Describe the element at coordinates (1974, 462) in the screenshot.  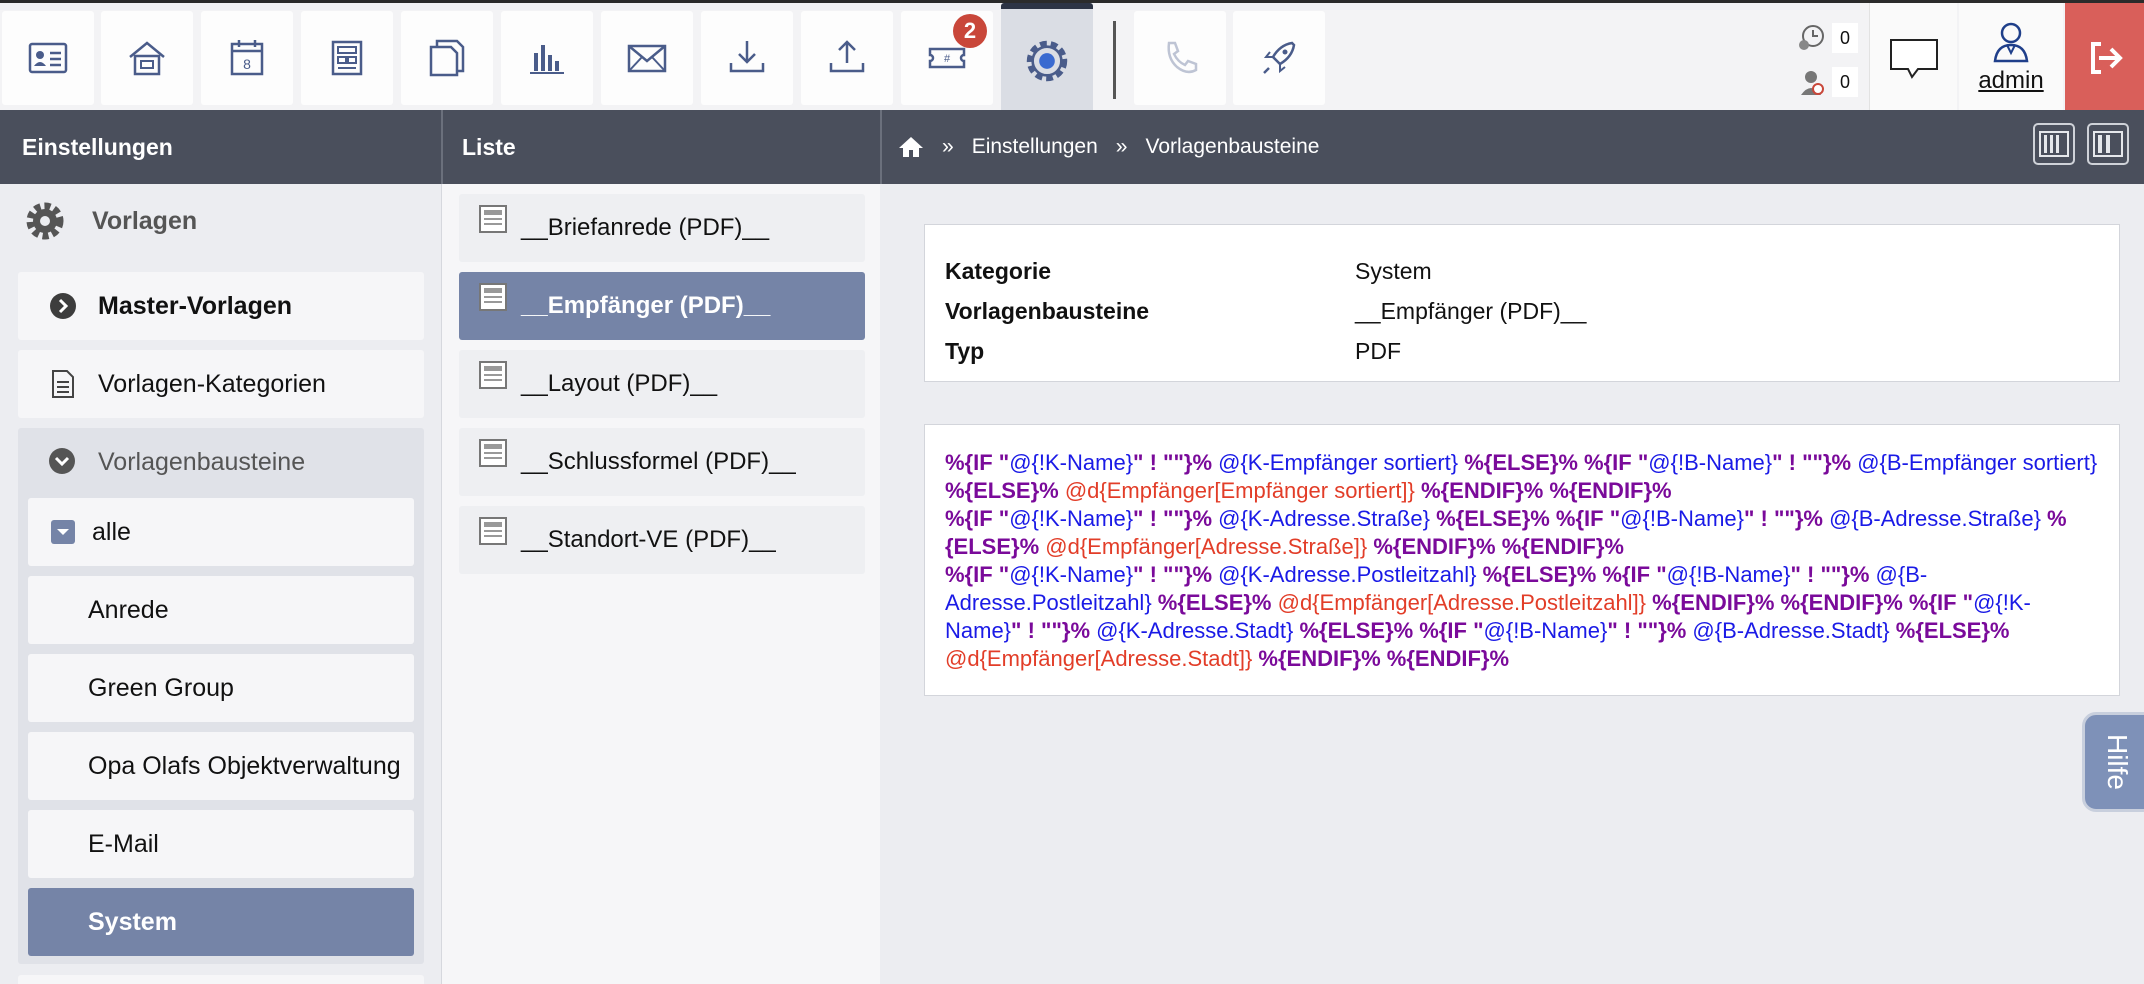
I see `code-token: @{B-Empfänger sortiert}` at that location.